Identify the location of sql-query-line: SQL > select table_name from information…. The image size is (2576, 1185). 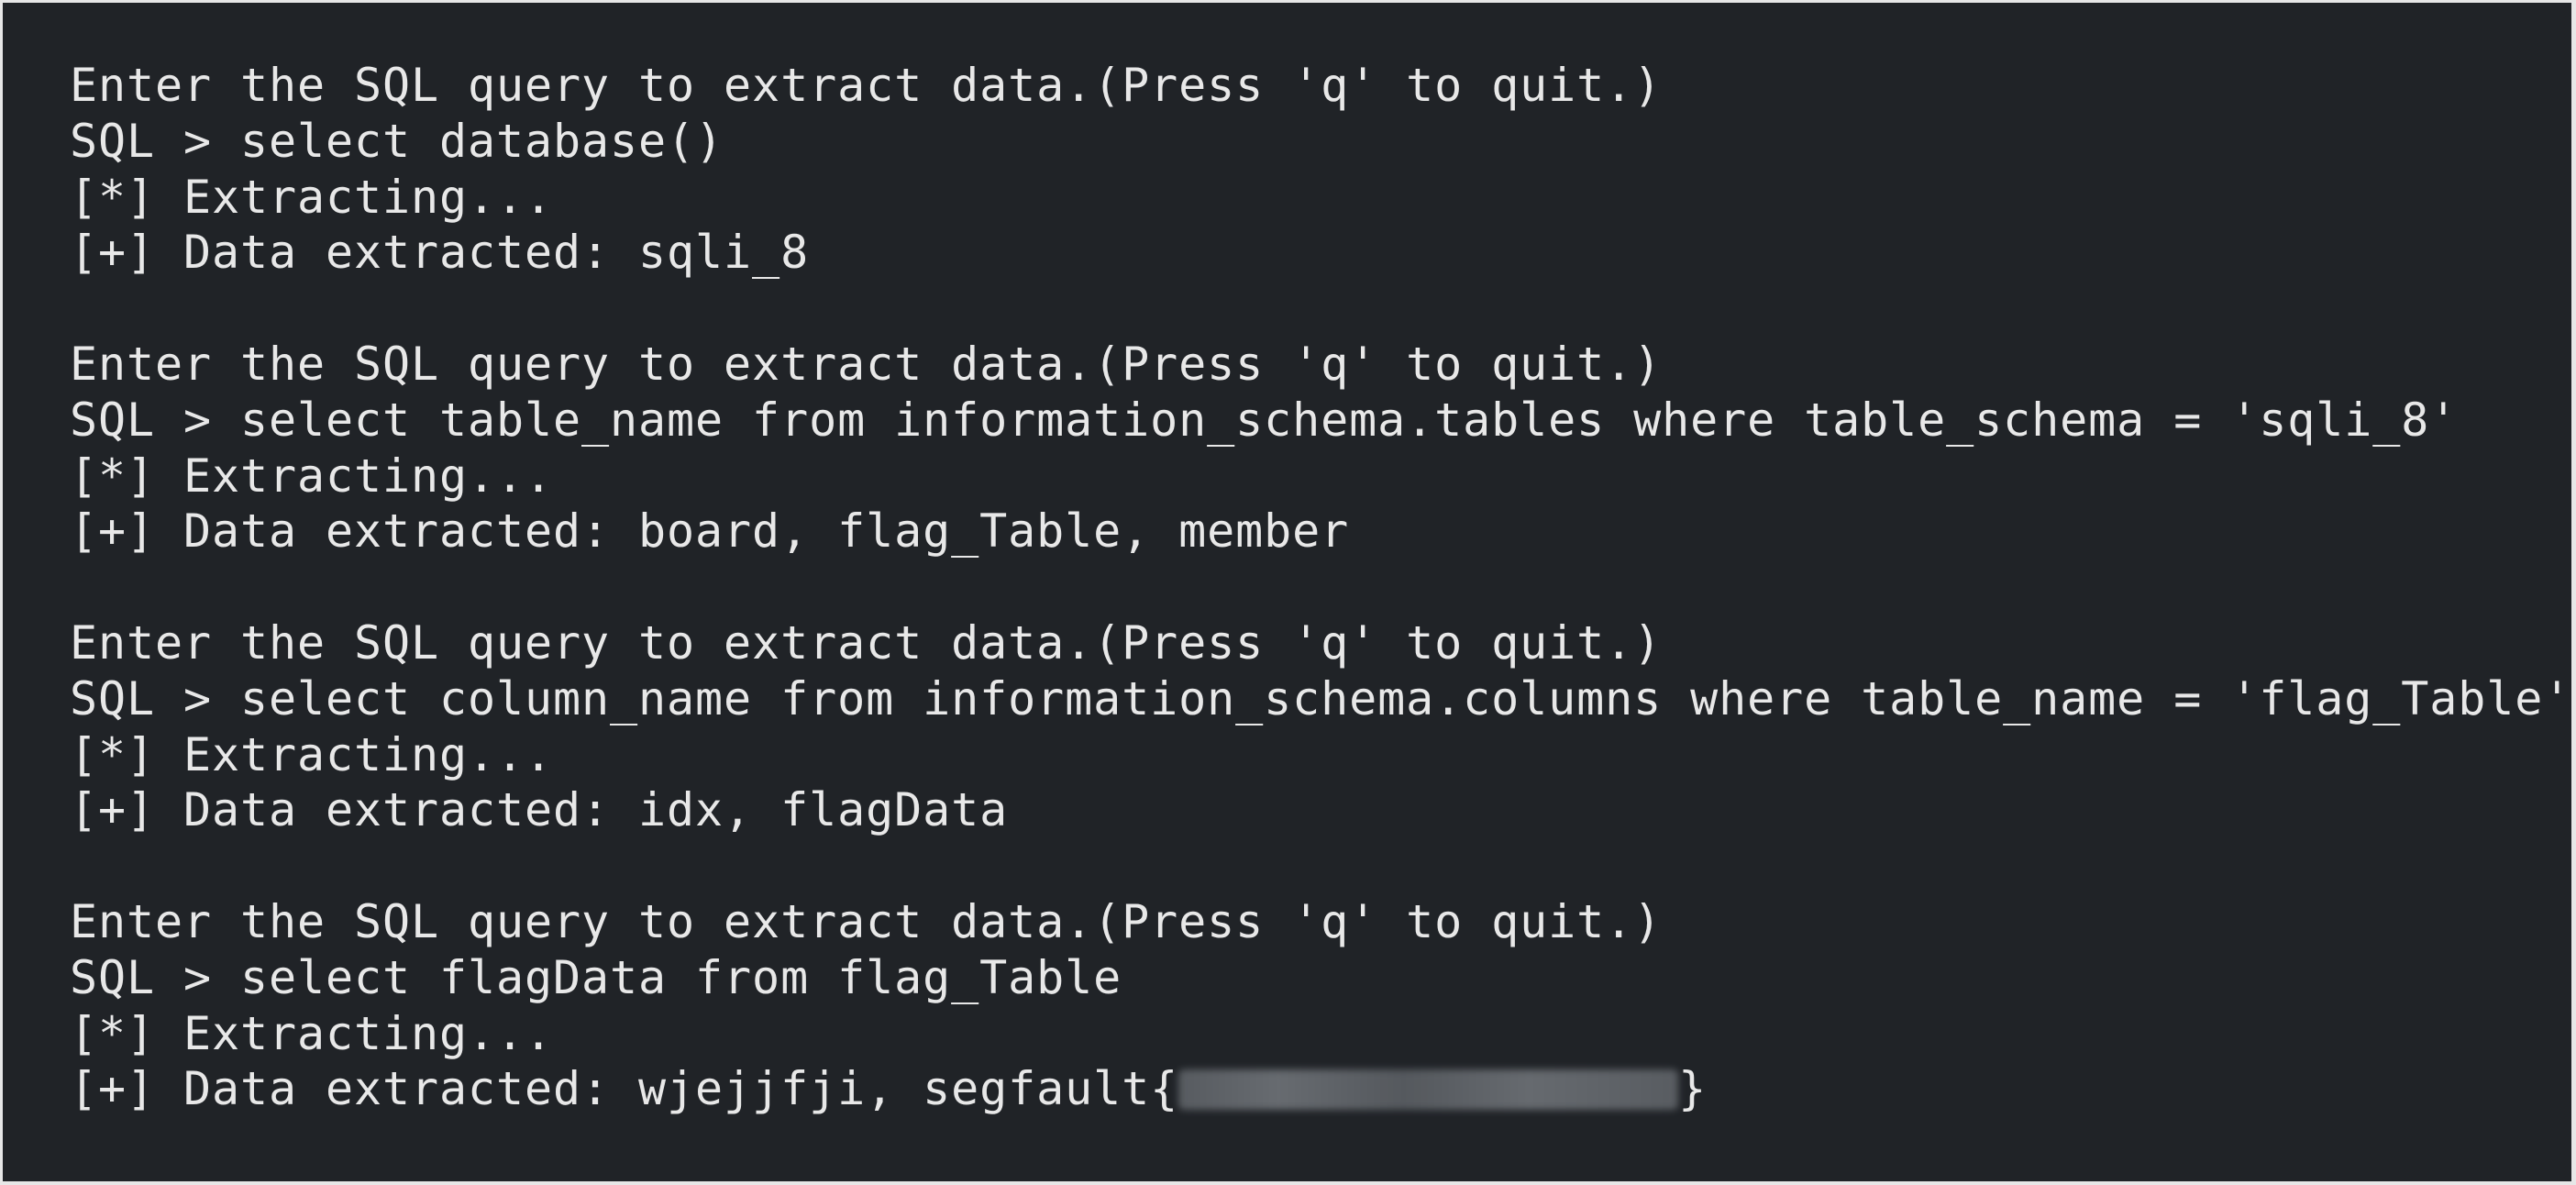
(1264, 420).